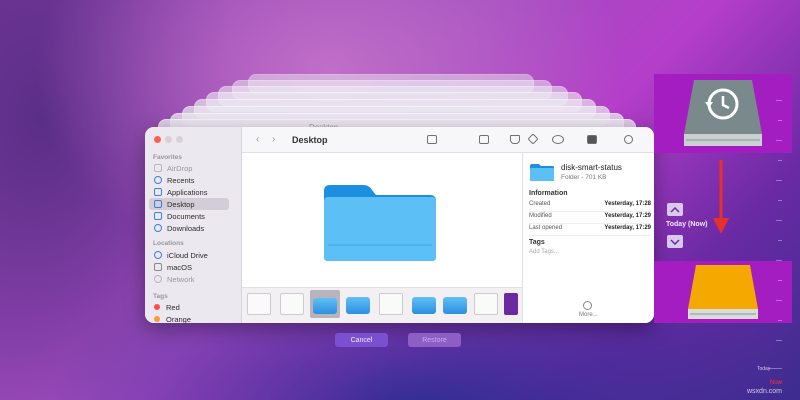 The height and width of the screenshot is (400, 800). I want to click on timeline-today-label: Today, so click(764, 369).